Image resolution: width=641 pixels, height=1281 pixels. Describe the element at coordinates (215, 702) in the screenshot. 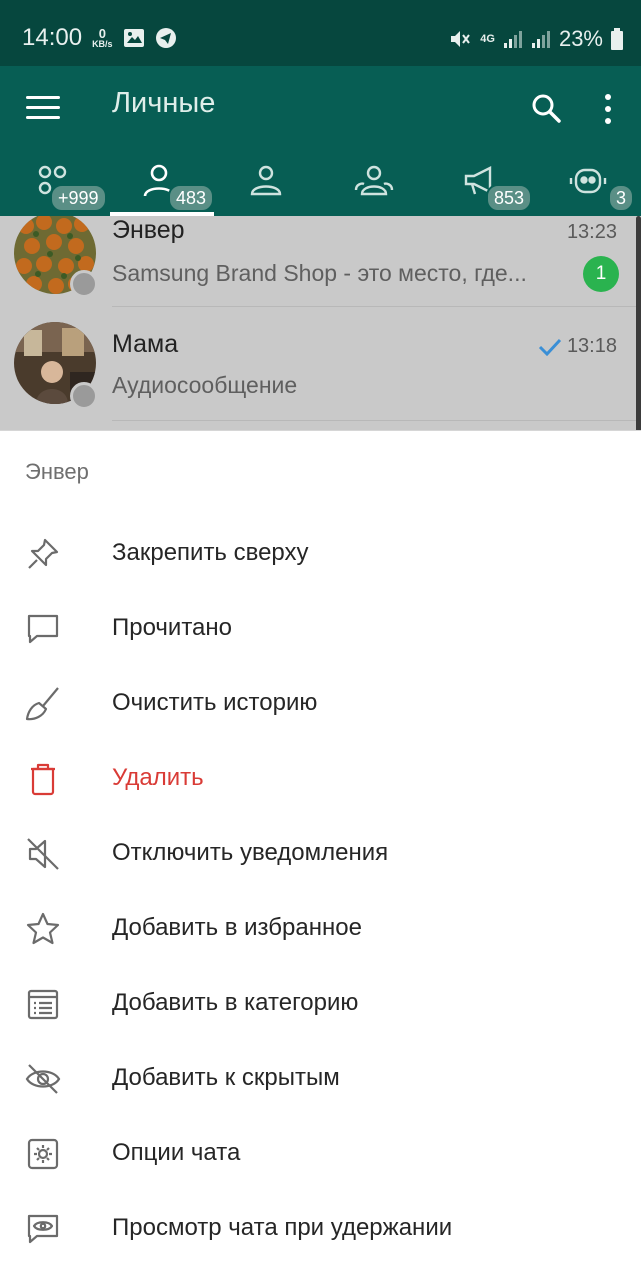

I see `menu-item-label: Очистить историю` at that location.